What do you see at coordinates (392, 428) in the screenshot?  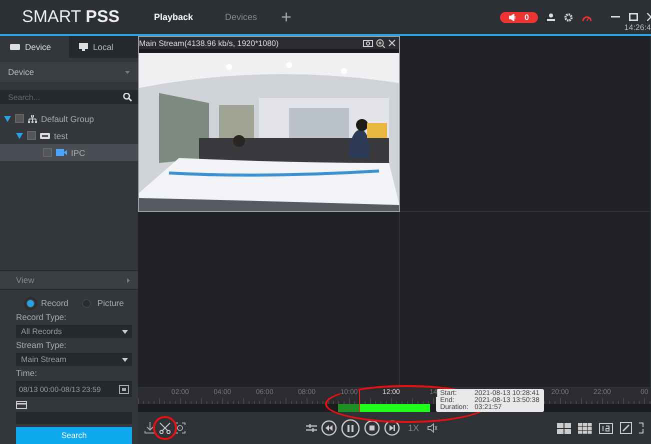 I see `next-frame-button-icon` at bounding box center [392, 428].